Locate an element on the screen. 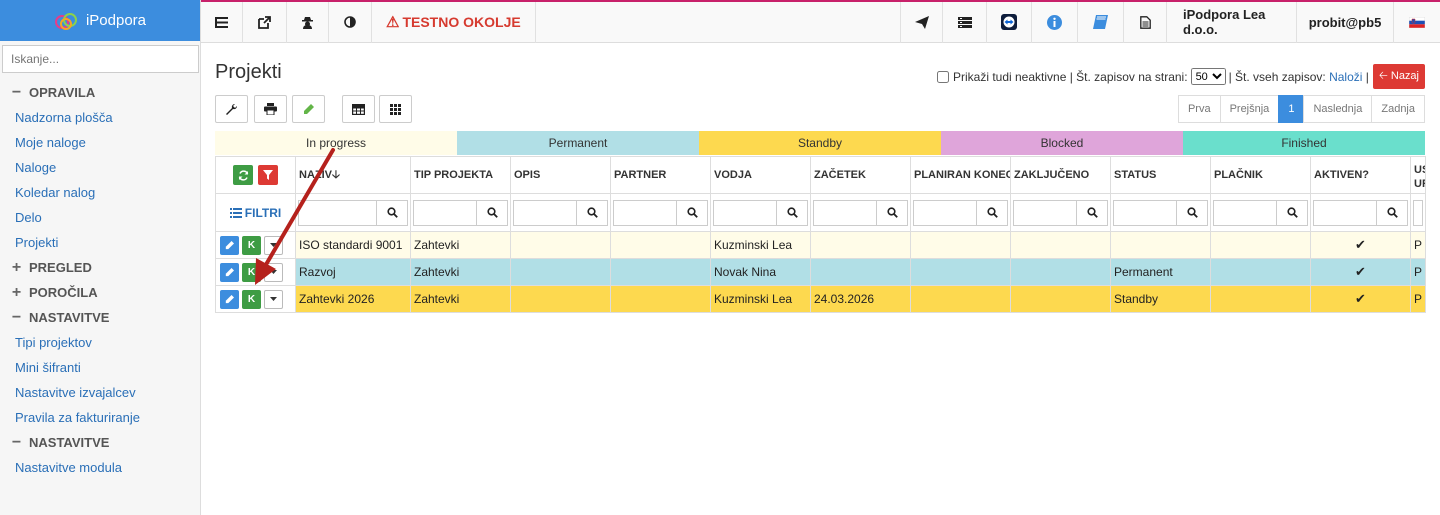 The image size is (1440, 515). sidebar-item: Tipi projektov is located at coordinates (100, 342).